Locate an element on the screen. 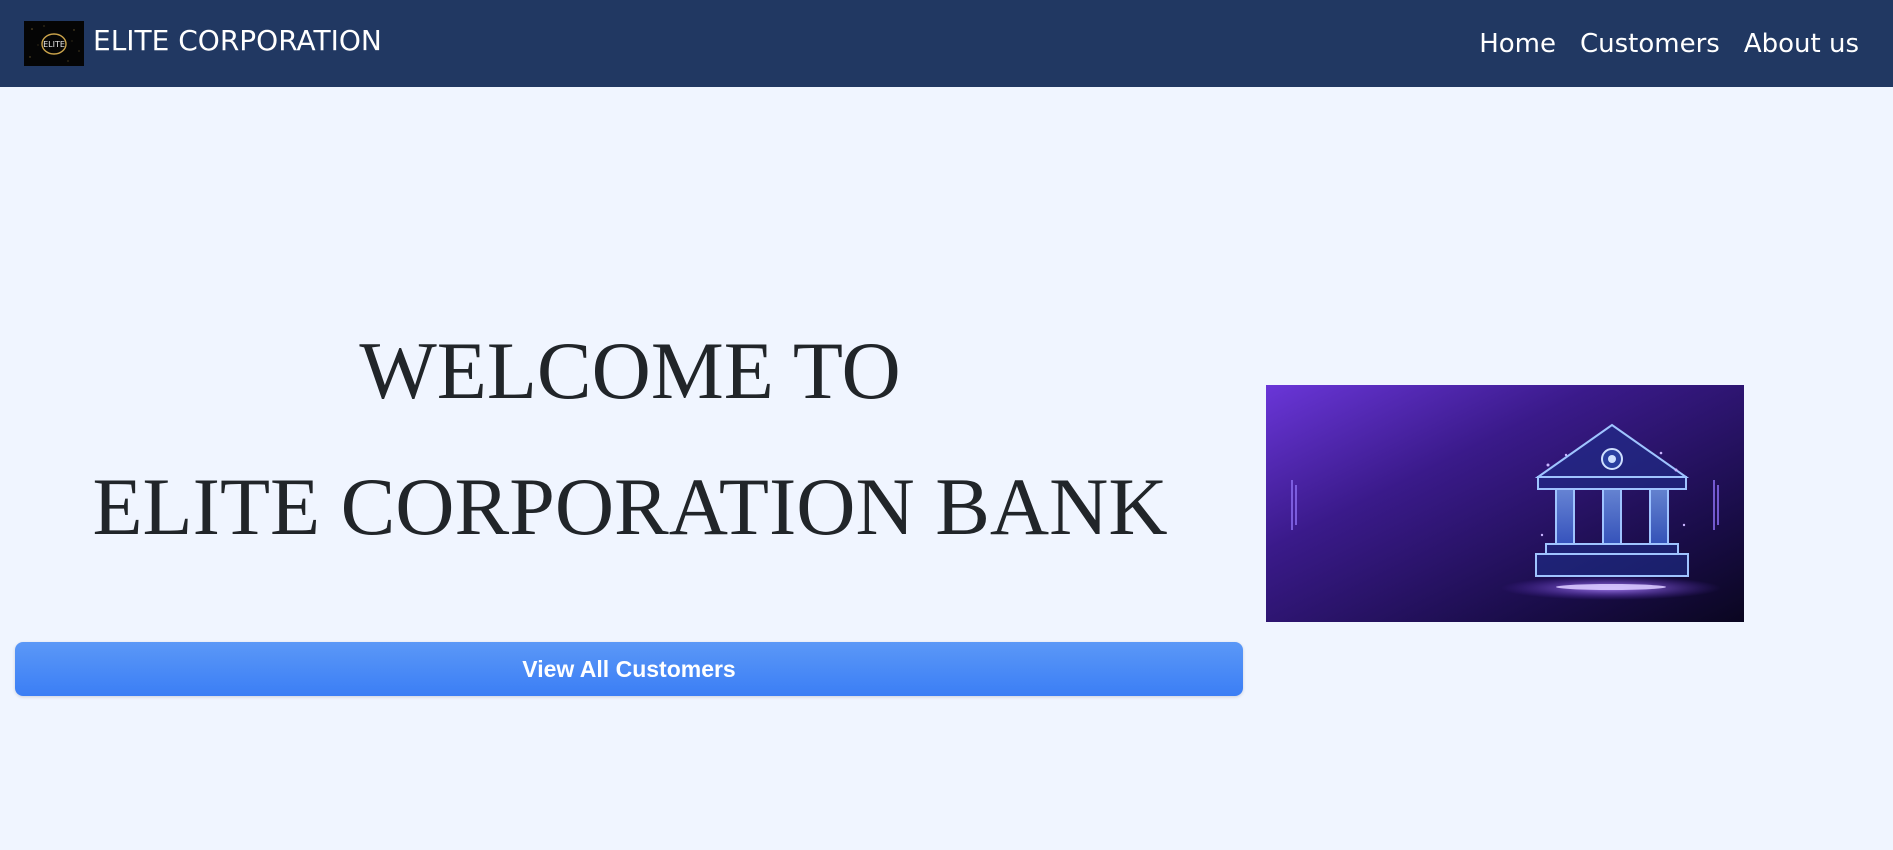  nav-links: Home Customers About us is located at coordinates (1657, 43).